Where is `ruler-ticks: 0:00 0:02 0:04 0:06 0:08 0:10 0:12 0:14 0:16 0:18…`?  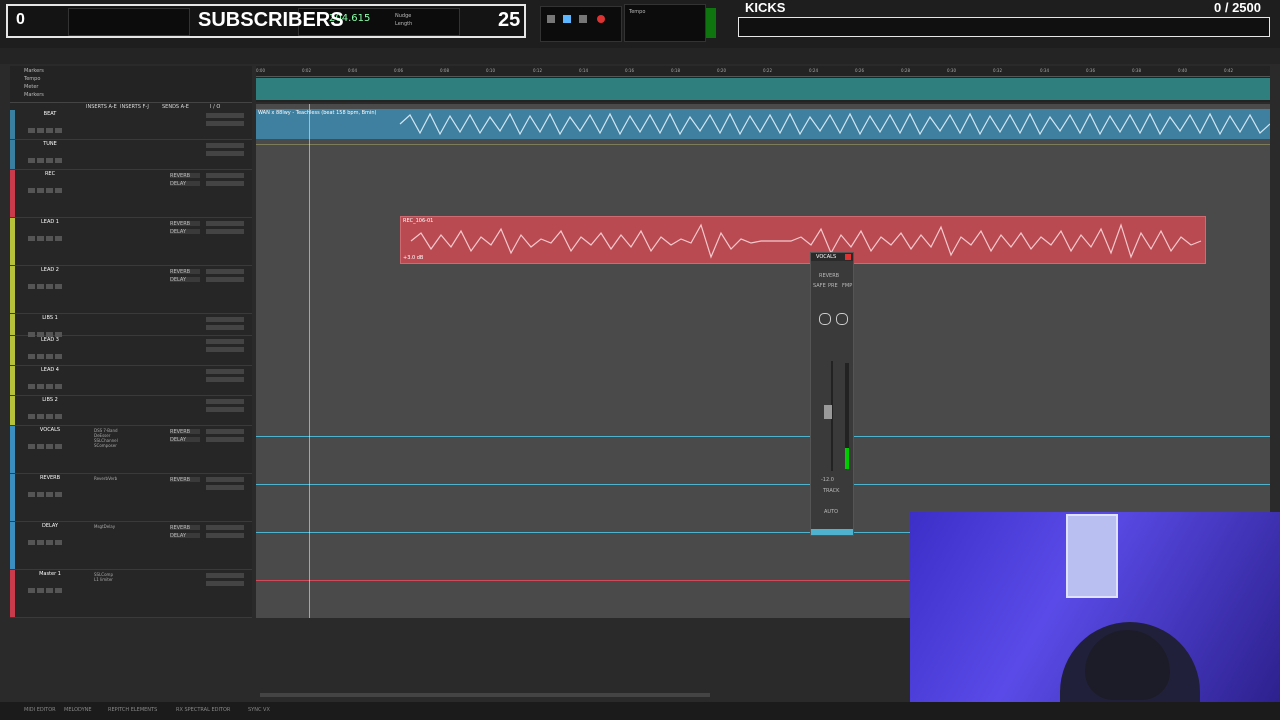 ruler-ticks: 0:00 0:02 0:04 0:06 0:08 0:10 0:12 0:14 0:16 0:18… is located at coordinates (763, 72).